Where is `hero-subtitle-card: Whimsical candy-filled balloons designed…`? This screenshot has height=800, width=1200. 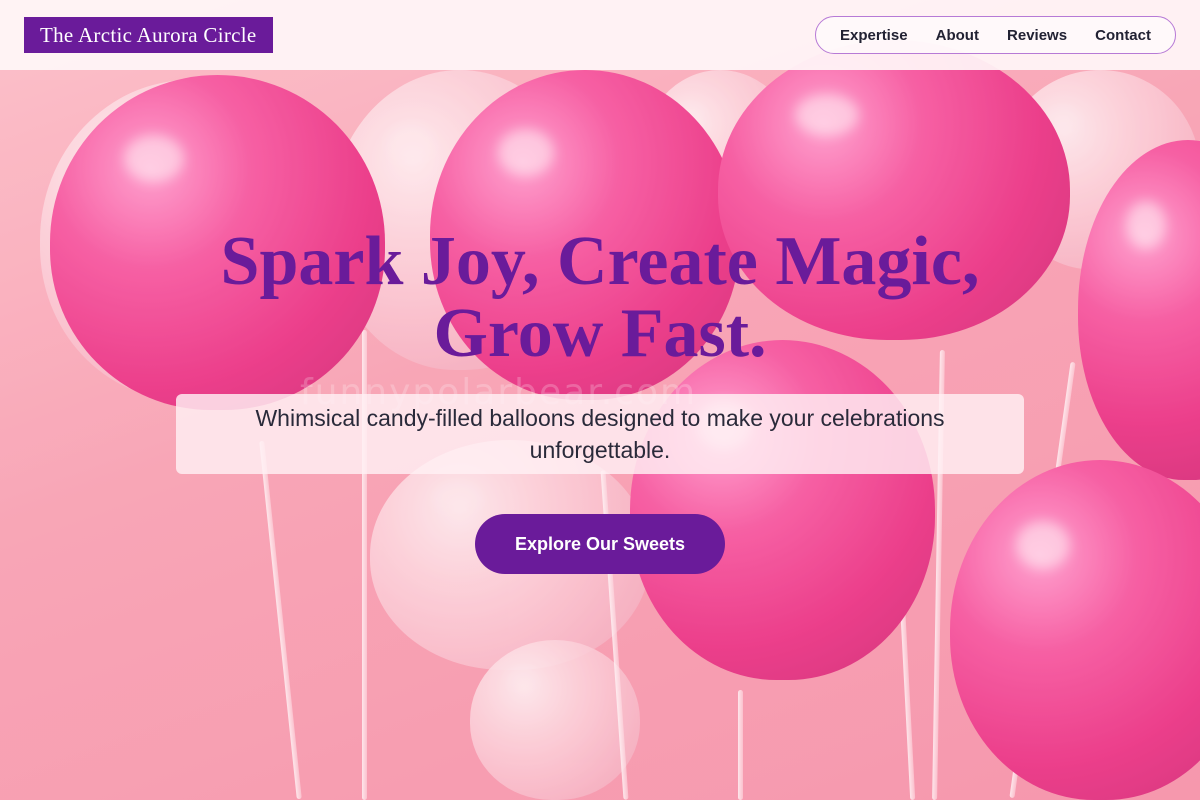 hero-subtitle-card: Whimsical candy-filled balloons designed… is located at coordinates (600, 434).